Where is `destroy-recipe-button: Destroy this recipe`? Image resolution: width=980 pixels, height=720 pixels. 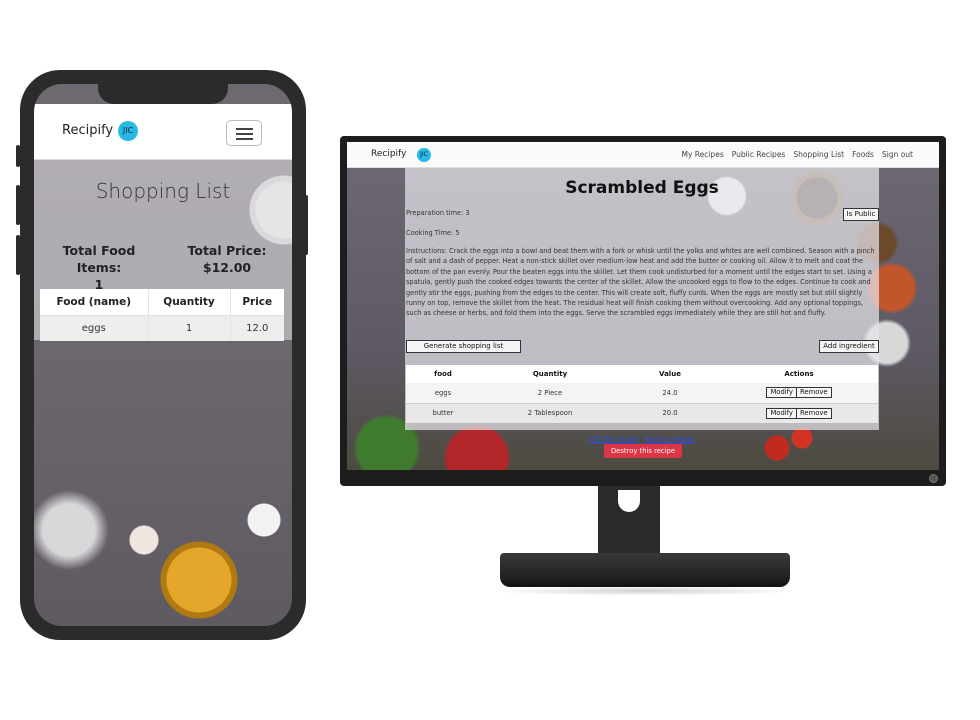 destroy-recipe-button: Destroy this recipe is located at coordinates (643, 451).